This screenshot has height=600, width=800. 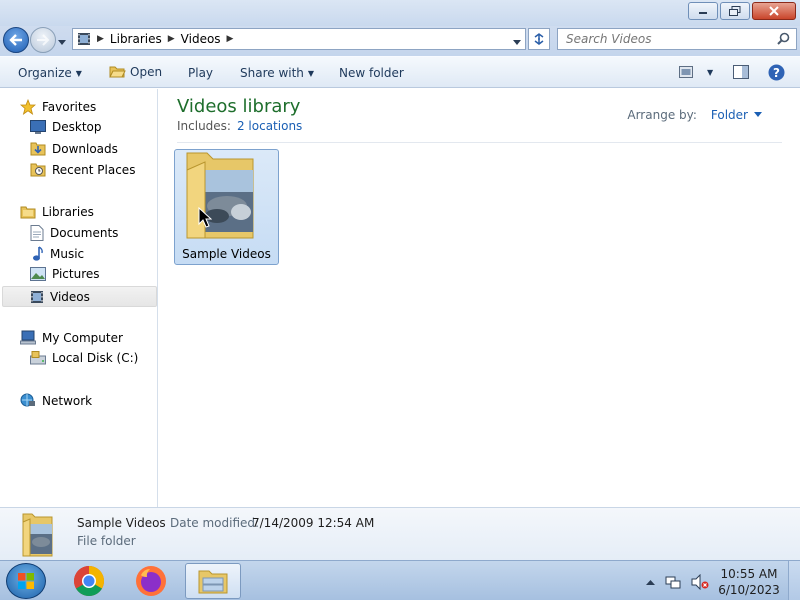 What do you see at coordinates (76, 274) in the screenshot?
I see `nav-pictures-label: Pictures` at bounding box center [76, 274].